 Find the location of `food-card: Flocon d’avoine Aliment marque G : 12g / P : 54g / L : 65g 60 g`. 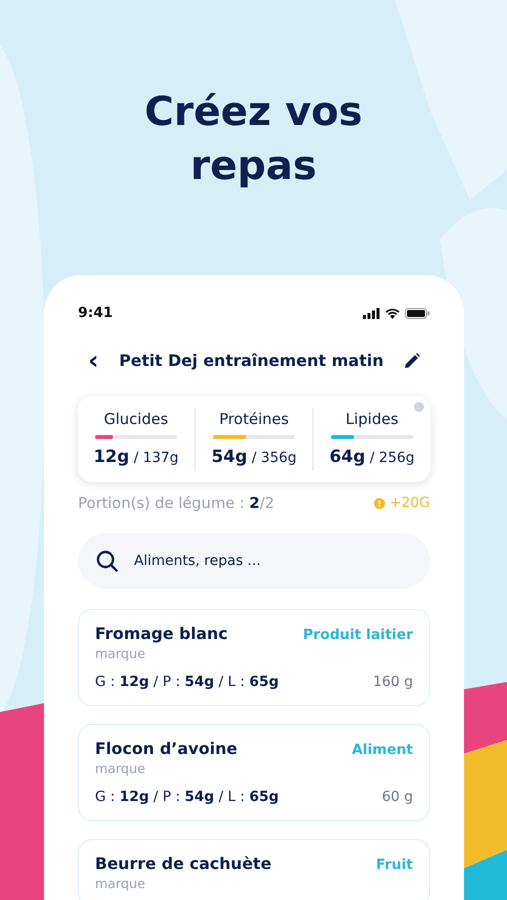

food-card: Flocon d’avoine Aliment marque G : 12g / P : 54g / L : 65g 60 g is located at coordinates (254, 772).